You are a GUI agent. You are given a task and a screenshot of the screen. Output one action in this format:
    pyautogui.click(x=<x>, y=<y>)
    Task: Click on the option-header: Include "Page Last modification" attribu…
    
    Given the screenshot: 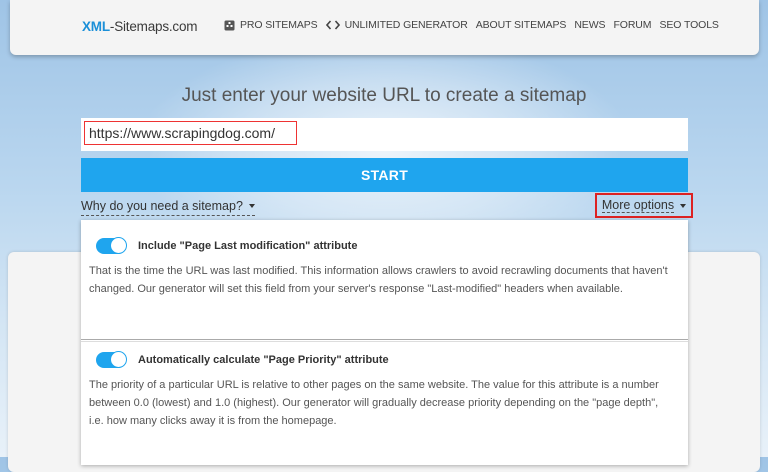 What is the action you would take?
    pyautogui.click(x=227, y=245)
    